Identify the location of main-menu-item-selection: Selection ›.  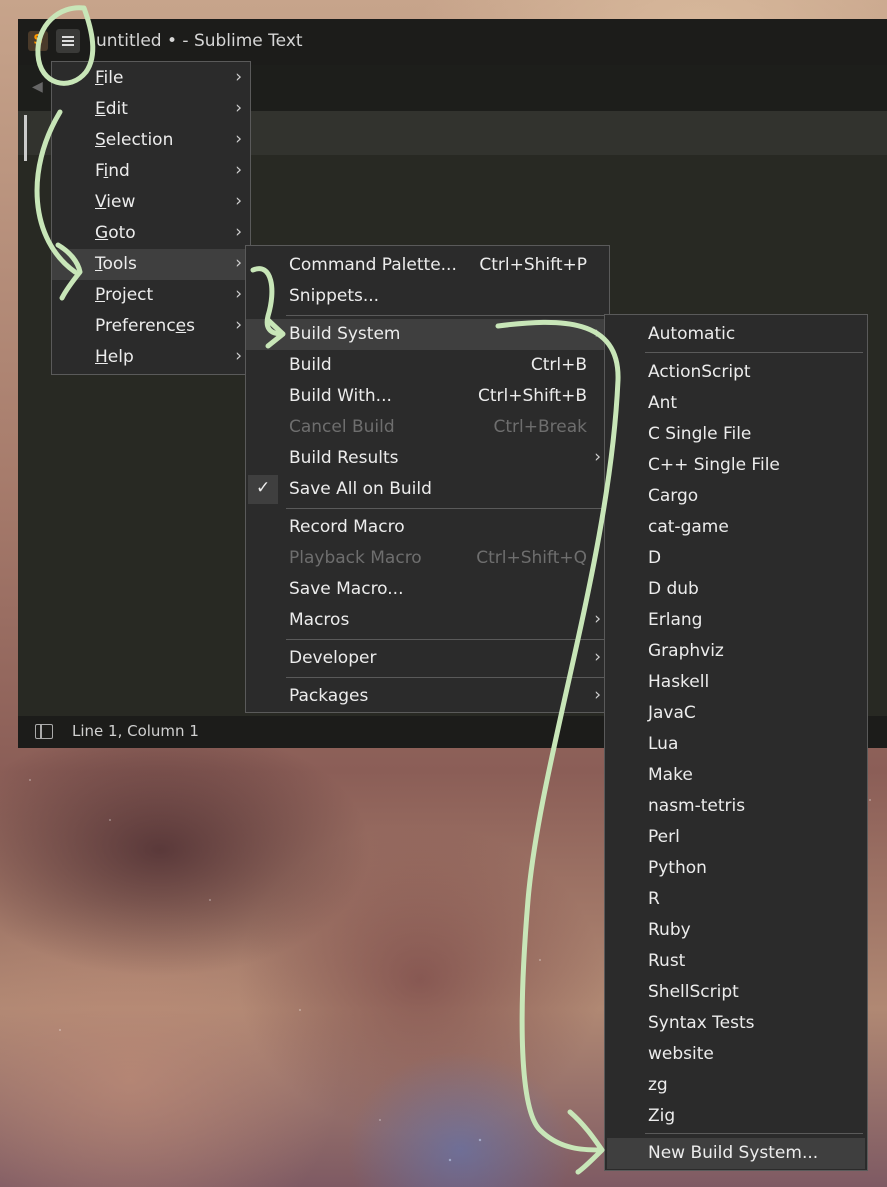
(151, 140).